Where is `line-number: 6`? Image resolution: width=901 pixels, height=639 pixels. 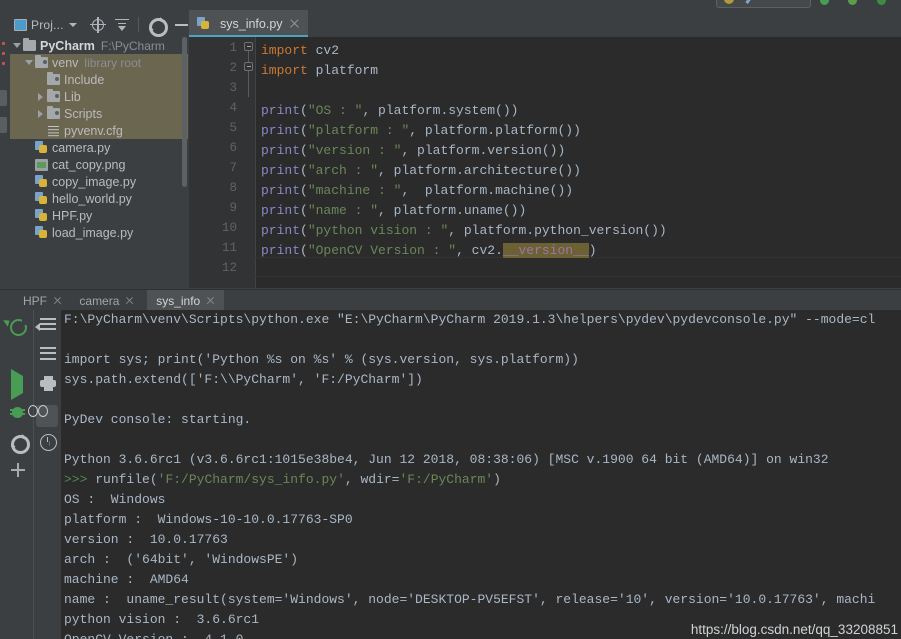
line-number: 6 is located at coordinates (233, 148).